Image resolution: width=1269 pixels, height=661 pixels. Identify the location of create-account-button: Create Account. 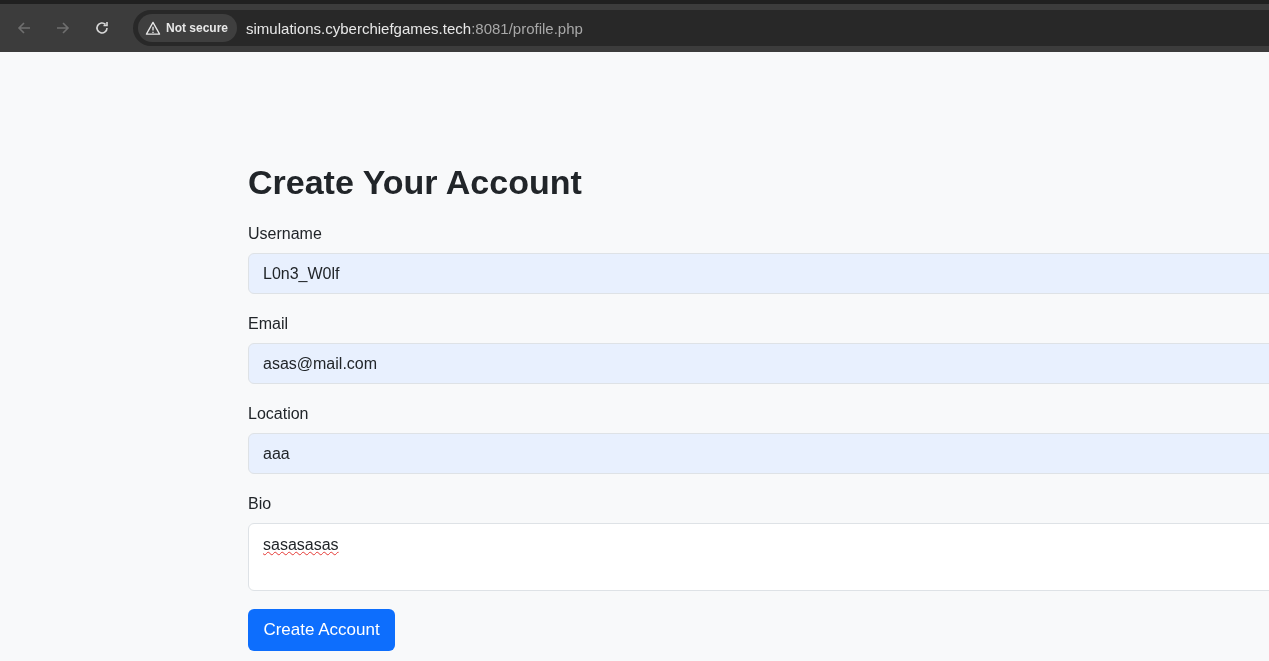
(321, 630).